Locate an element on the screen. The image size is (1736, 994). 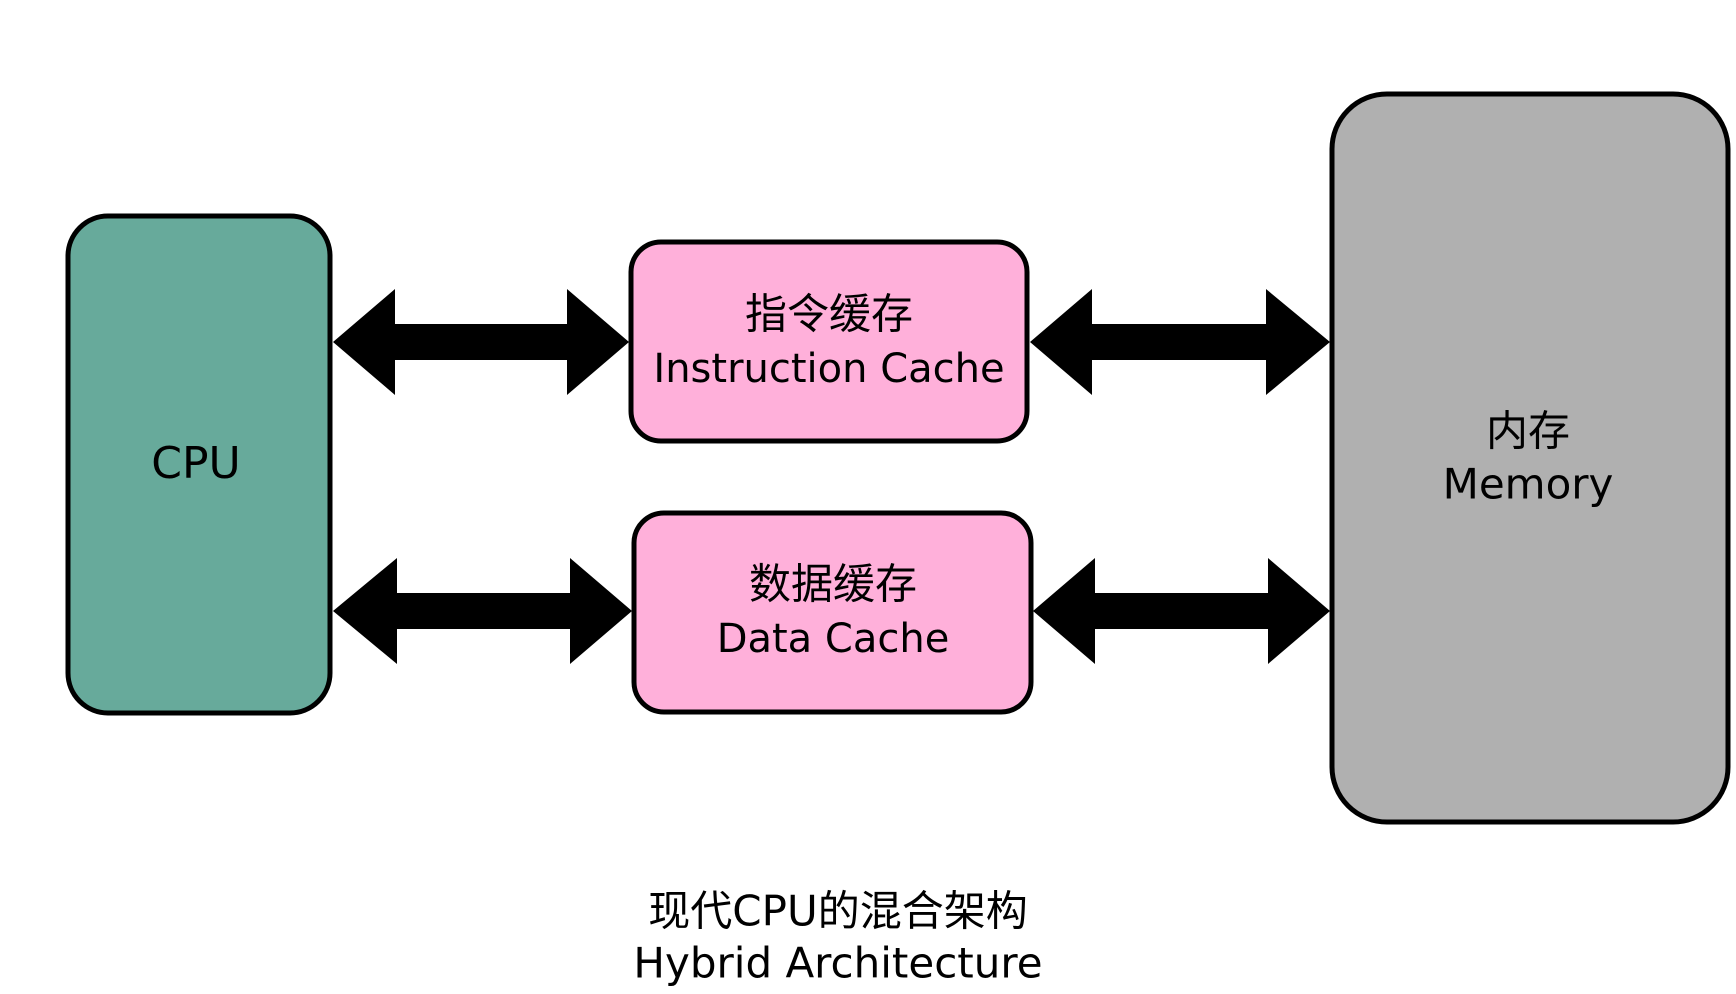
instruction-cache-box is located at coordinates (829, 341).